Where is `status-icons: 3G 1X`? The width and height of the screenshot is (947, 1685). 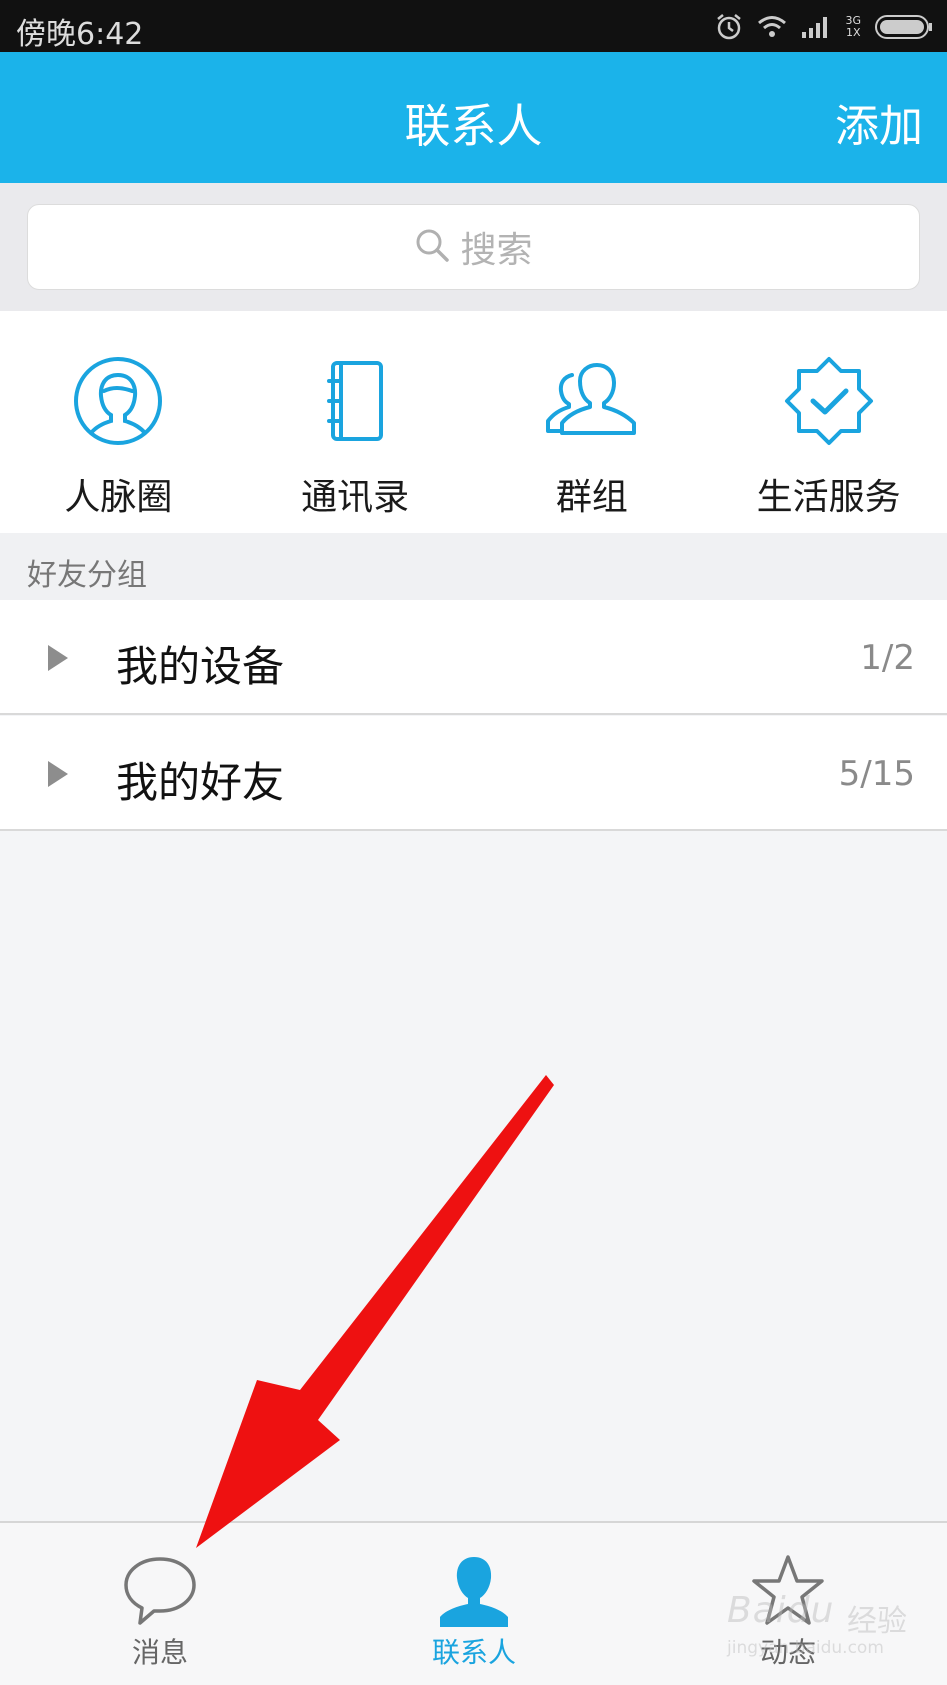
status-icons: 3G 1X is located at coordinates (824, 27).